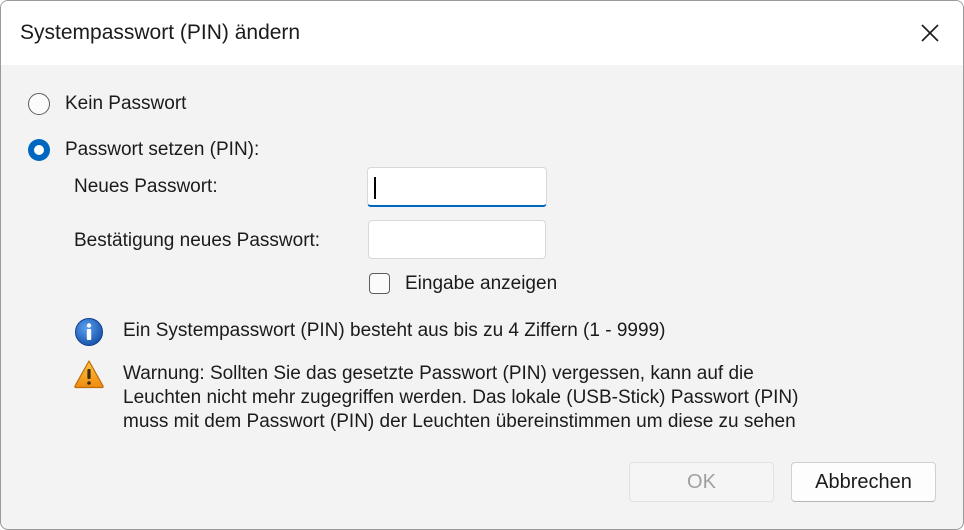 The image size is (964, 530). Describe the element at coordinates (197, 240) in the screenshot. I see `confirm-password-label: Bestätigung neues Passwort:` at that location.